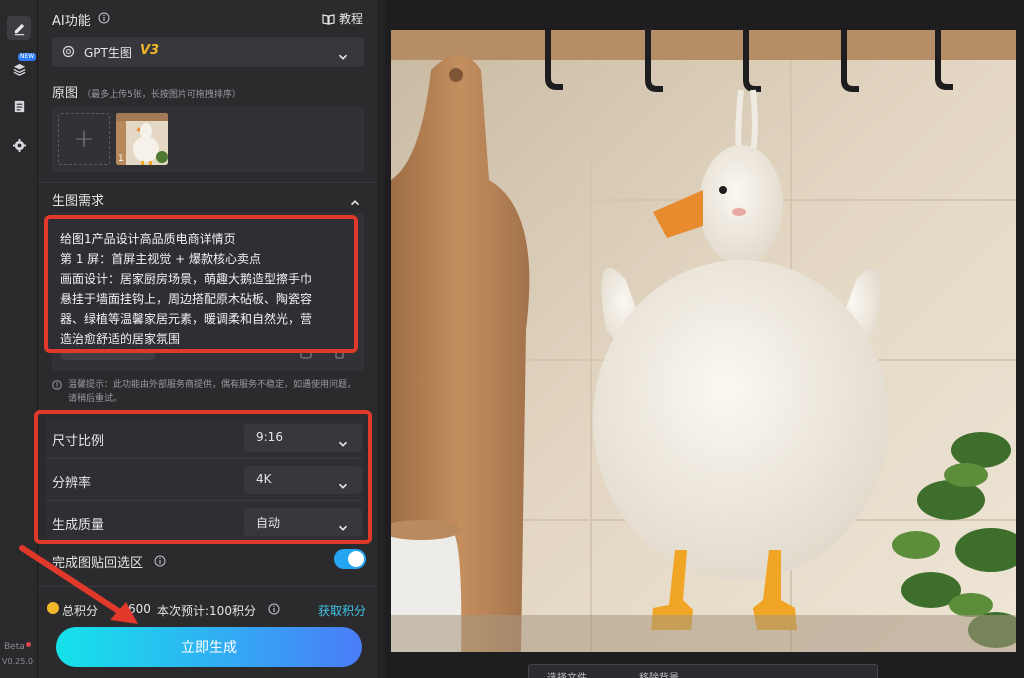 Image resolution: width=1024 pixels, height=678 pixels. I want to click on chevron-down-icon, so click(343, 53).